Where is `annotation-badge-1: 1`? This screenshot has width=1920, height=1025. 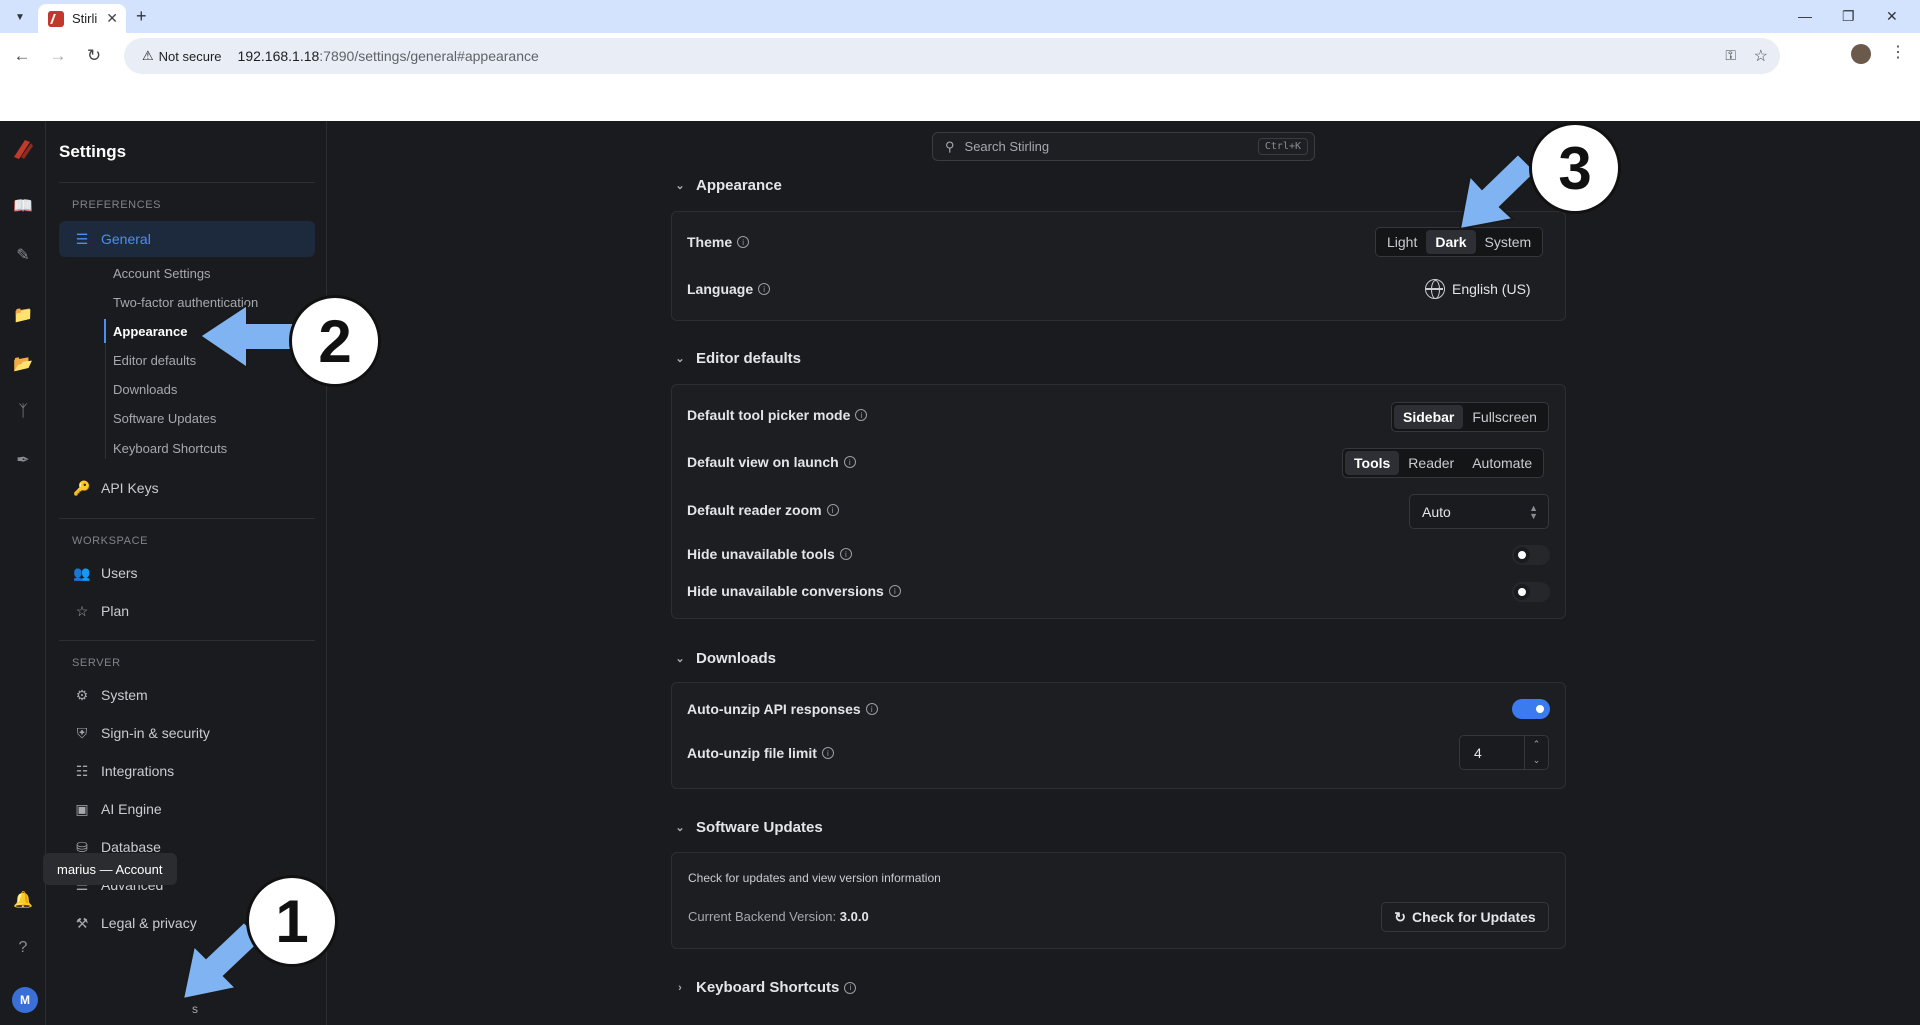
annotation-badge-1: 1 is located at coordinates (292, 921).